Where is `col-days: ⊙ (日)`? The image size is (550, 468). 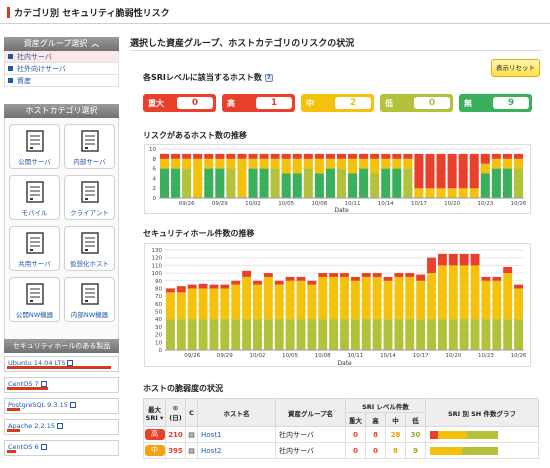 col-days: ⊙ (日) is located at coordinates (175, 412).